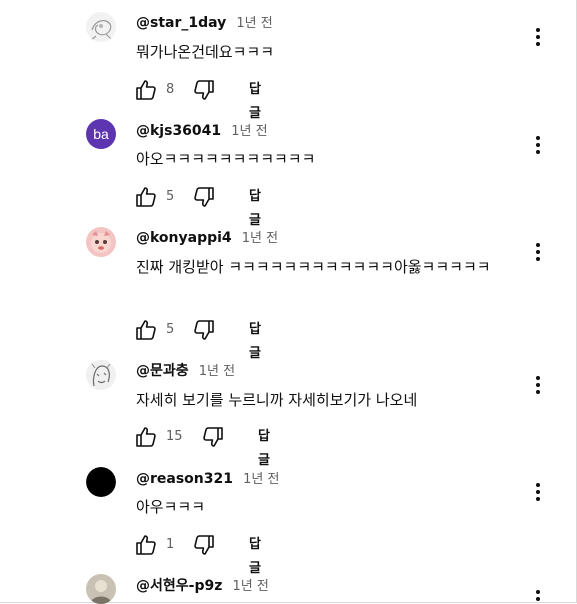 The height and width of the screenshot is (604, 577). I want to click on comment-header: @문과충 1년 전, so click(185, 370).